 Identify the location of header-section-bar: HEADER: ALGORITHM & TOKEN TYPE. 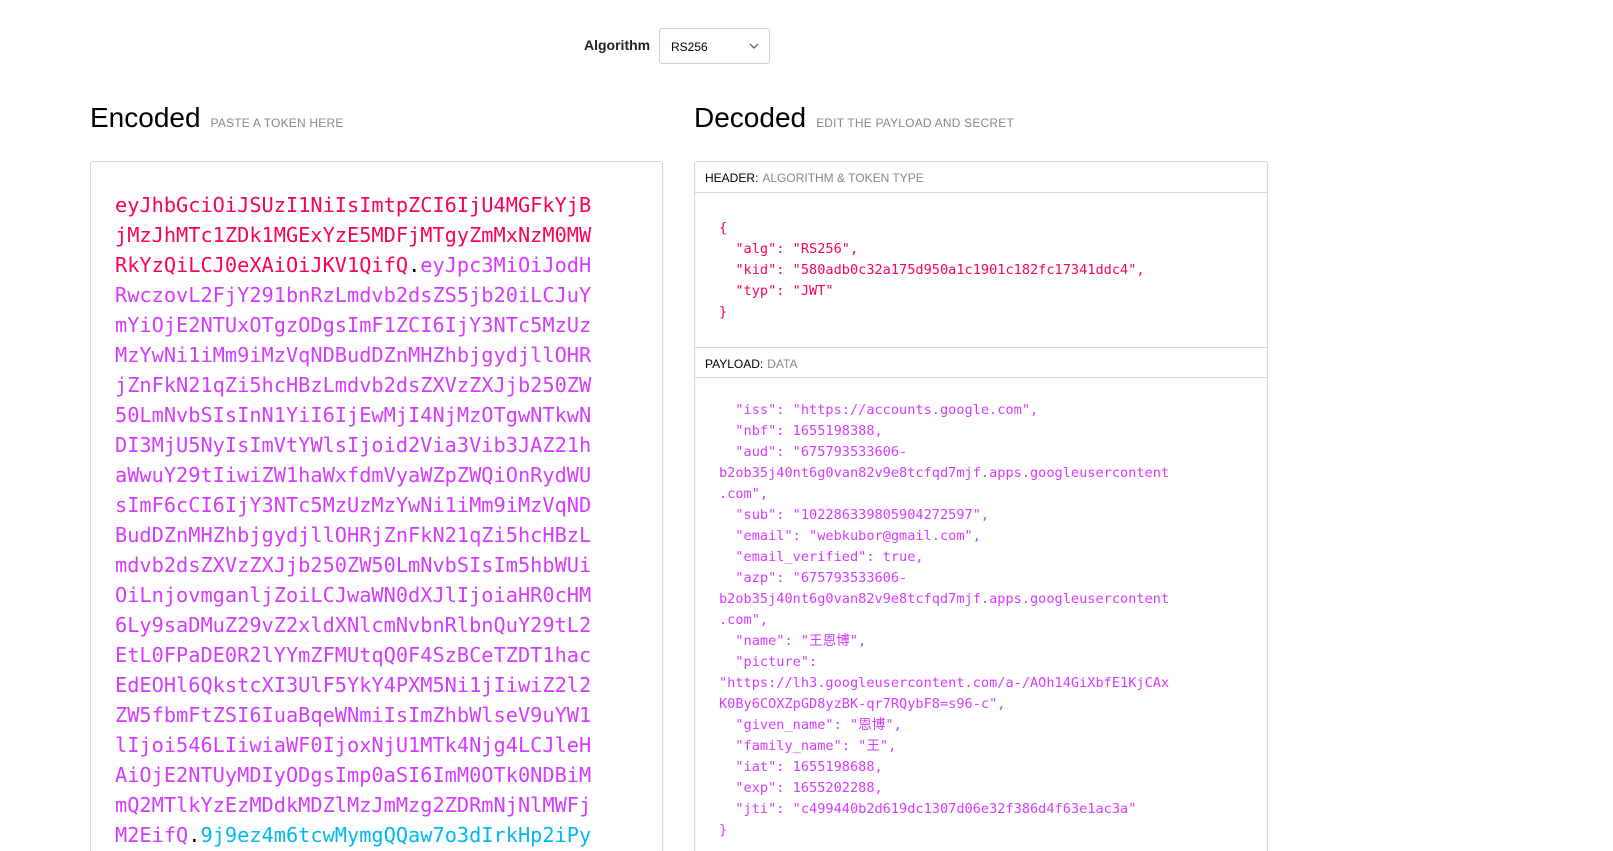
(981, 177).